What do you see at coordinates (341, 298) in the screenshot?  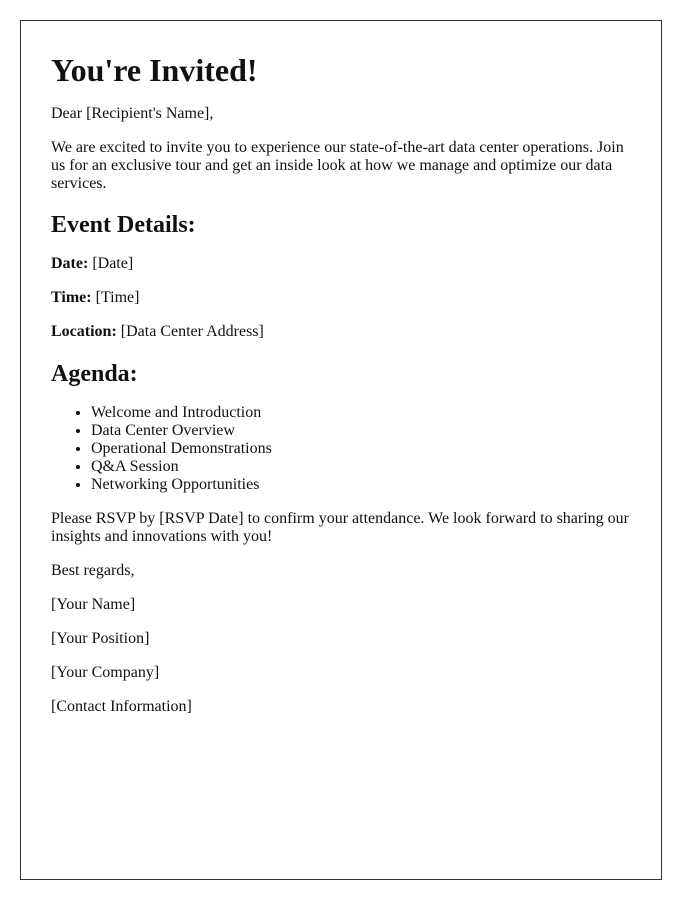 I see `event-detail-time: Time: [Time]` at bounding box center [341, 298].